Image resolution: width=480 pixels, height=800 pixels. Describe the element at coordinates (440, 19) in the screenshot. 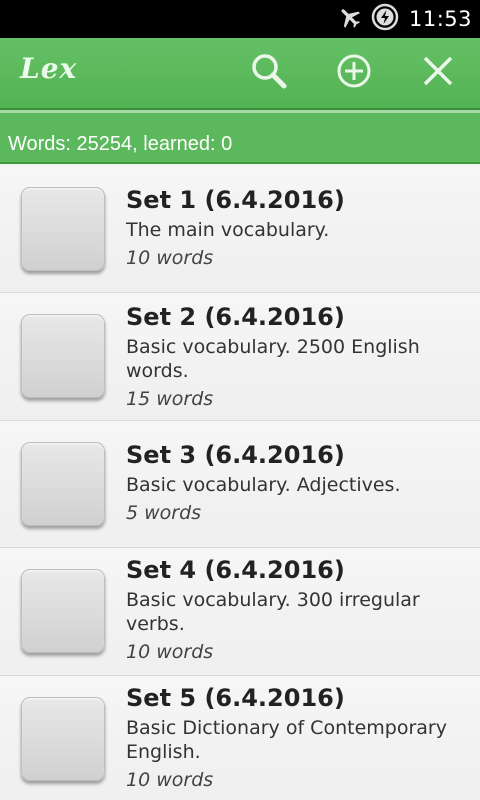

I see `clock: 11:53` at that location.